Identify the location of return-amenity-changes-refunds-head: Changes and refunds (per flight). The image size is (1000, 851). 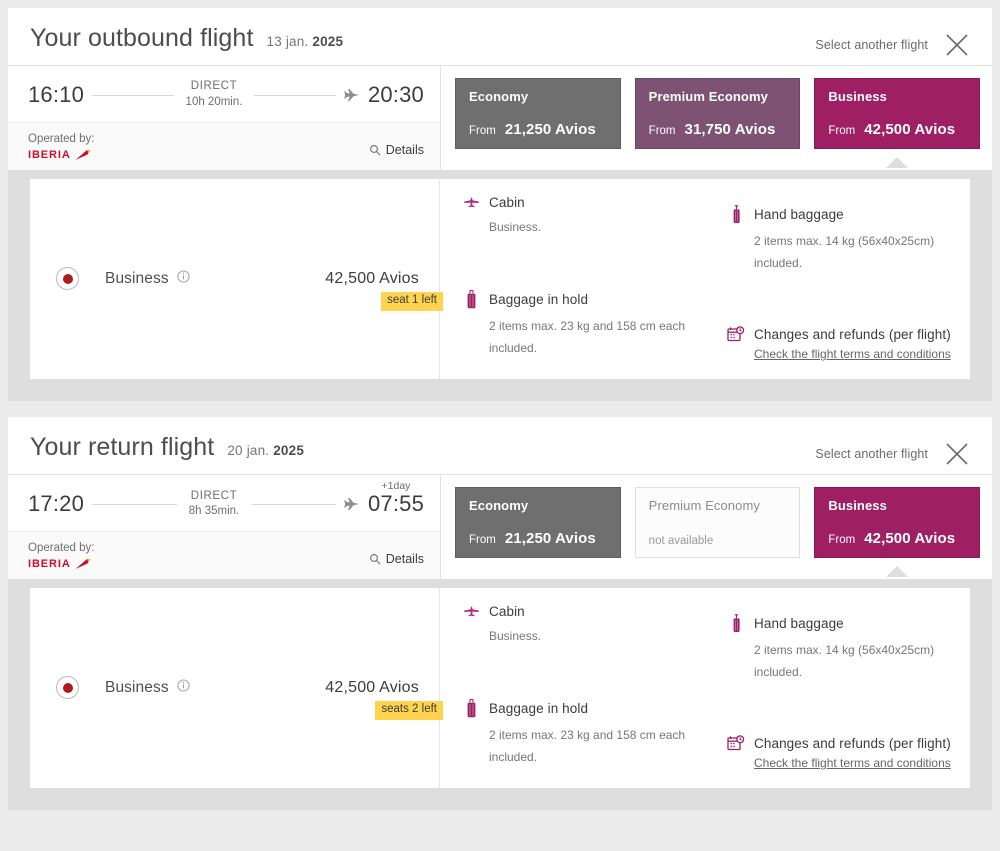
(841, 743).